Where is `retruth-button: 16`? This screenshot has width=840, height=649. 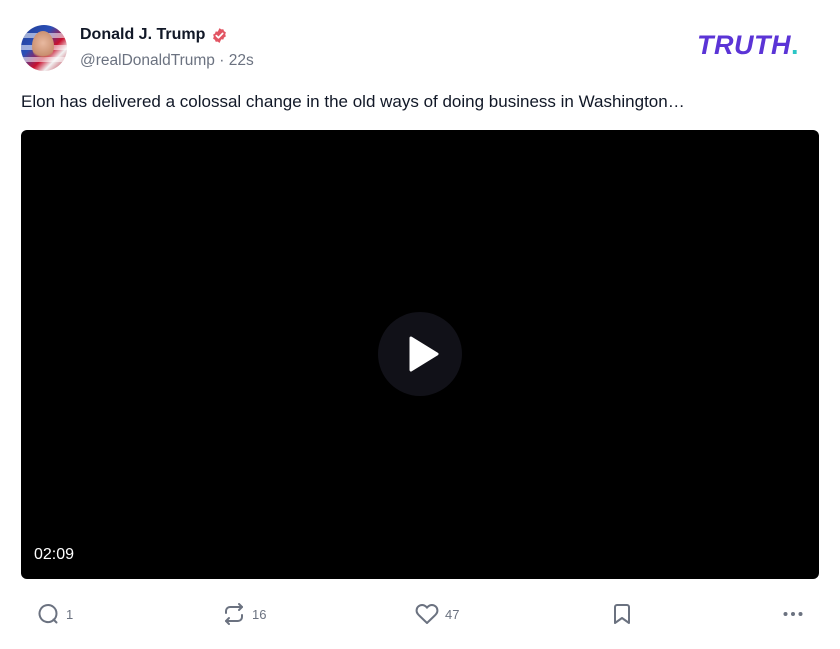 retruth-button: 16 is located at coordinates (244, 614).